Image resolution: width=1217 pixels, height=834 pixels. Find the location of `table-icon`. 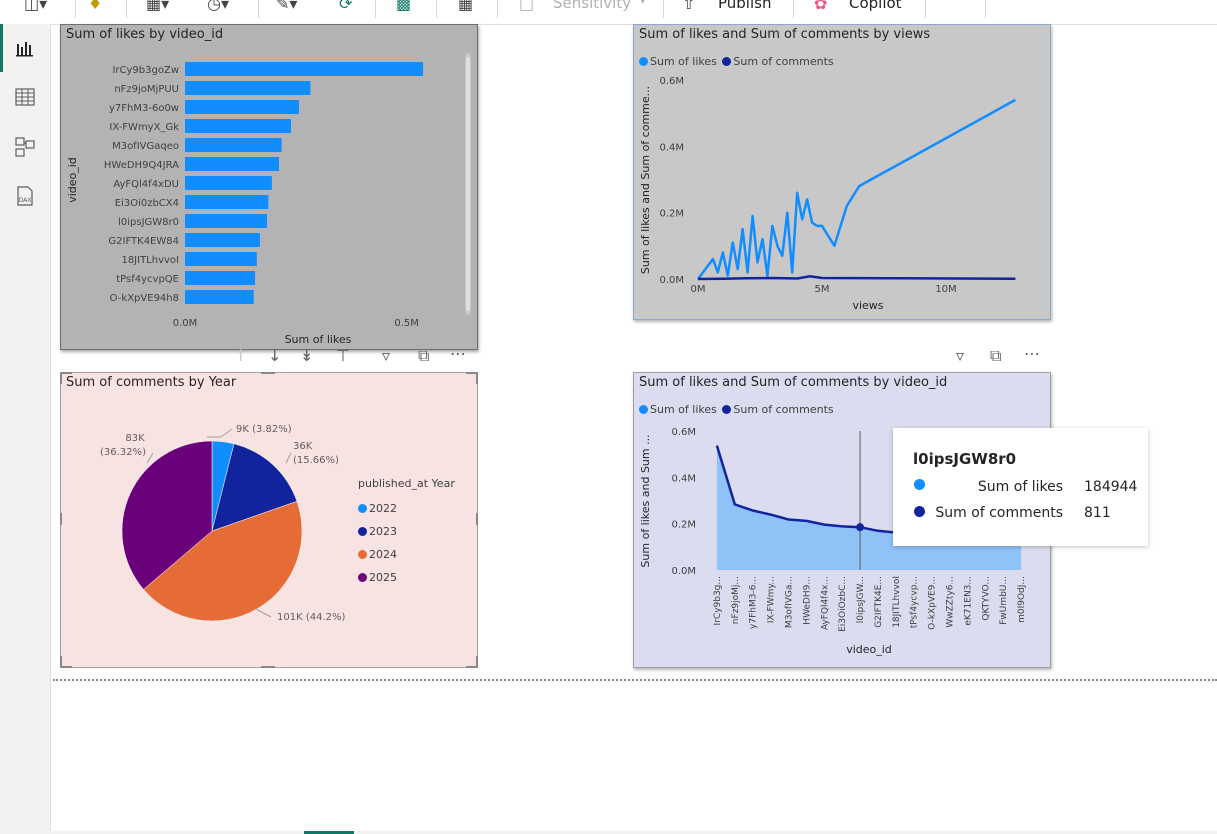

table-icon is located at coordinates (25, 97).